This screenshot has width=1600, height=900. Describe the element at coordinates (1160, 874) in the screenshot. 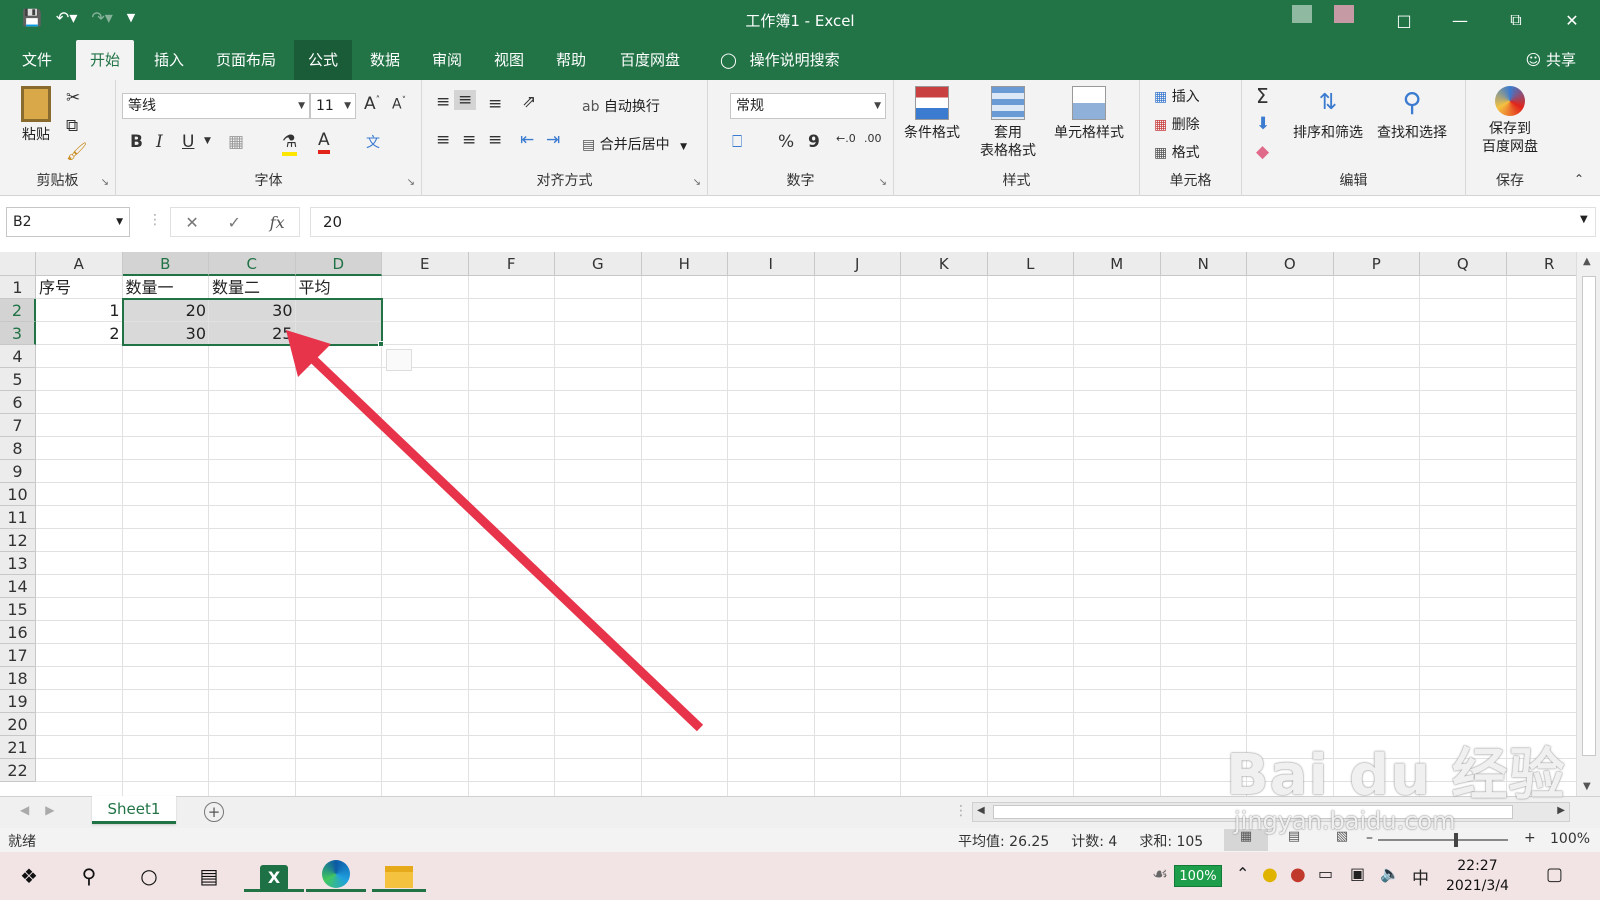

I see `leaf-icon: ☙` at that location.